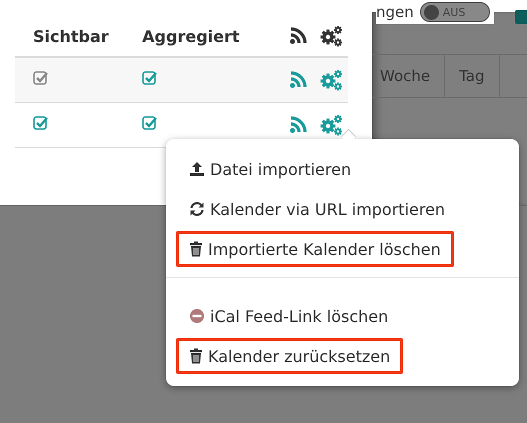 This screenshot has height=423, width=527. I want to click on upload-icon, so click(197, 169).